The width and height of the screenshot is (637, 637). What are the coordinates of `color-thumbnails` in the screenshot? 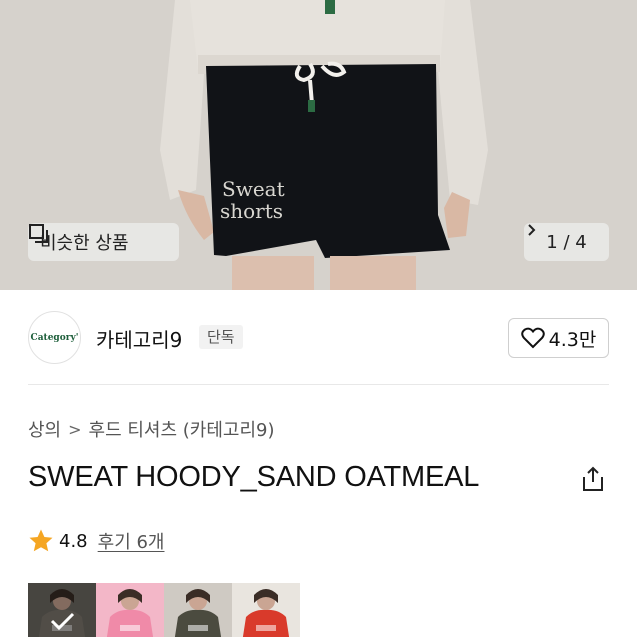 It's located at (164, 610).